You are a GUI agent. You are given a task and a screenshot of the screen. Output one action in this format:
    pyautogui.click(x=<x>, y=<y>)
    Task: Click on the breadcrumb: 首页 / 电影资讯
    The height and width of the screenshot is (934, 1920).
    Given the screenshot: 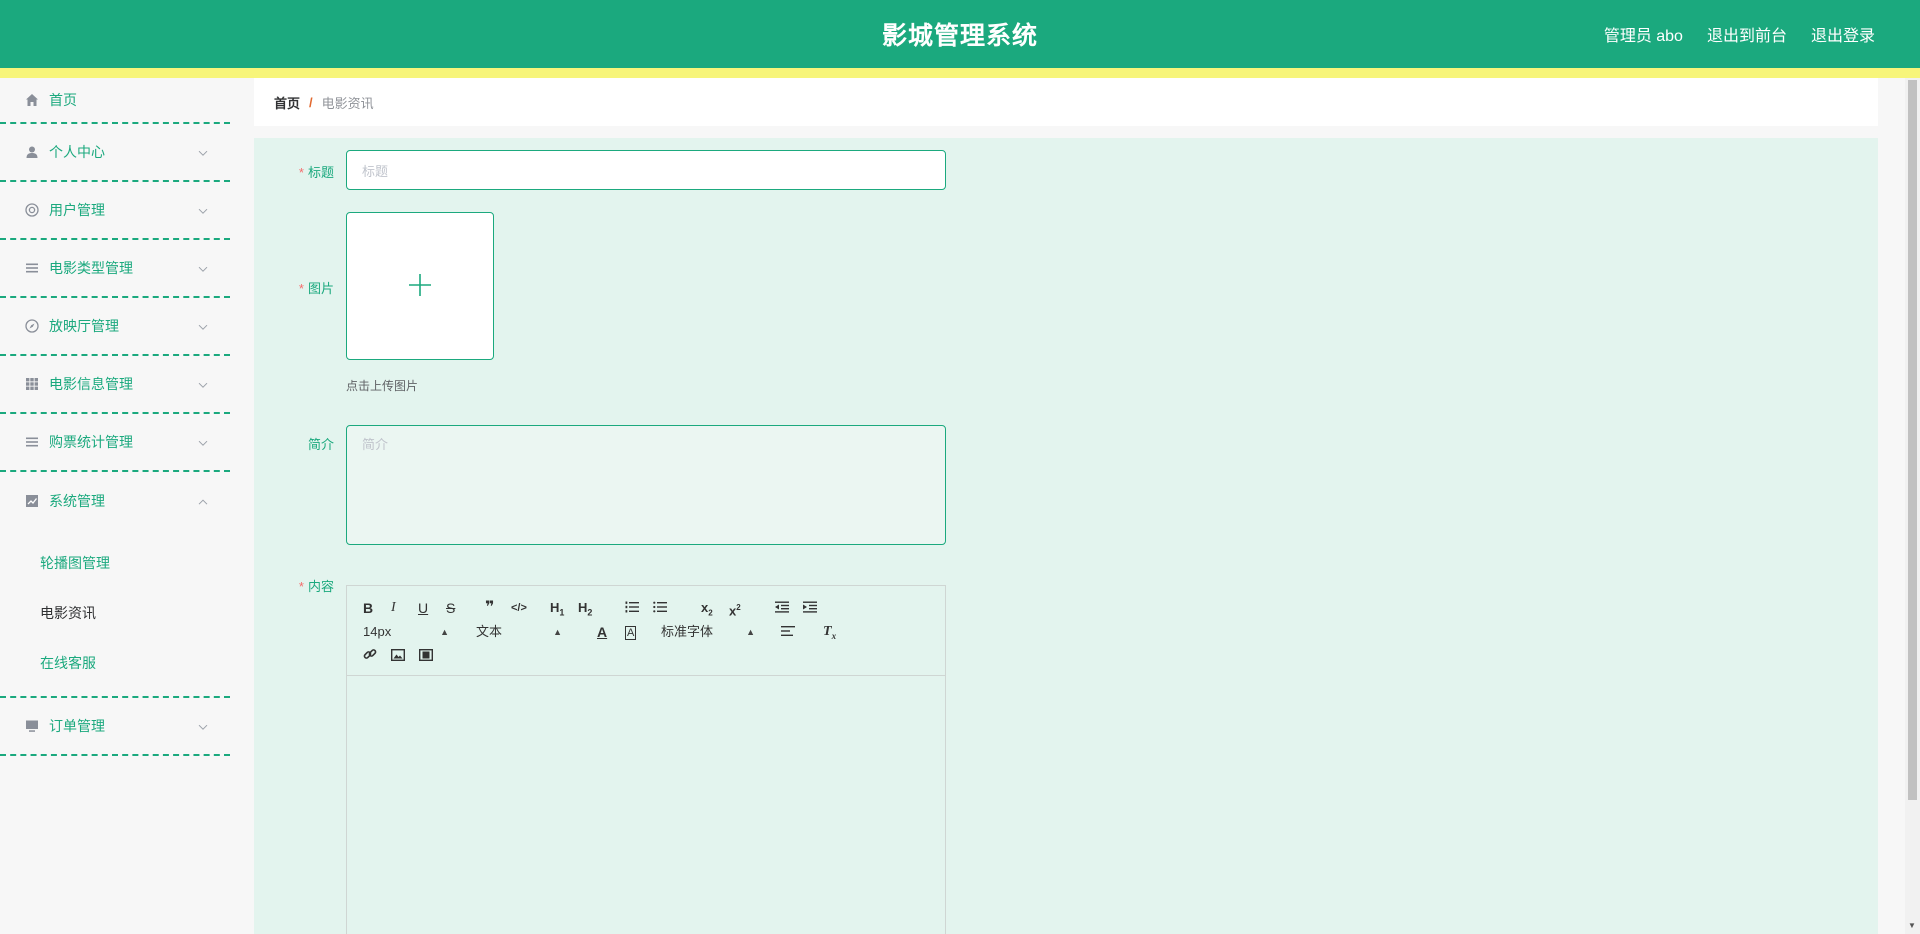 What is the action you would take?
    pyautogui.click(x=1066, y=102)
    